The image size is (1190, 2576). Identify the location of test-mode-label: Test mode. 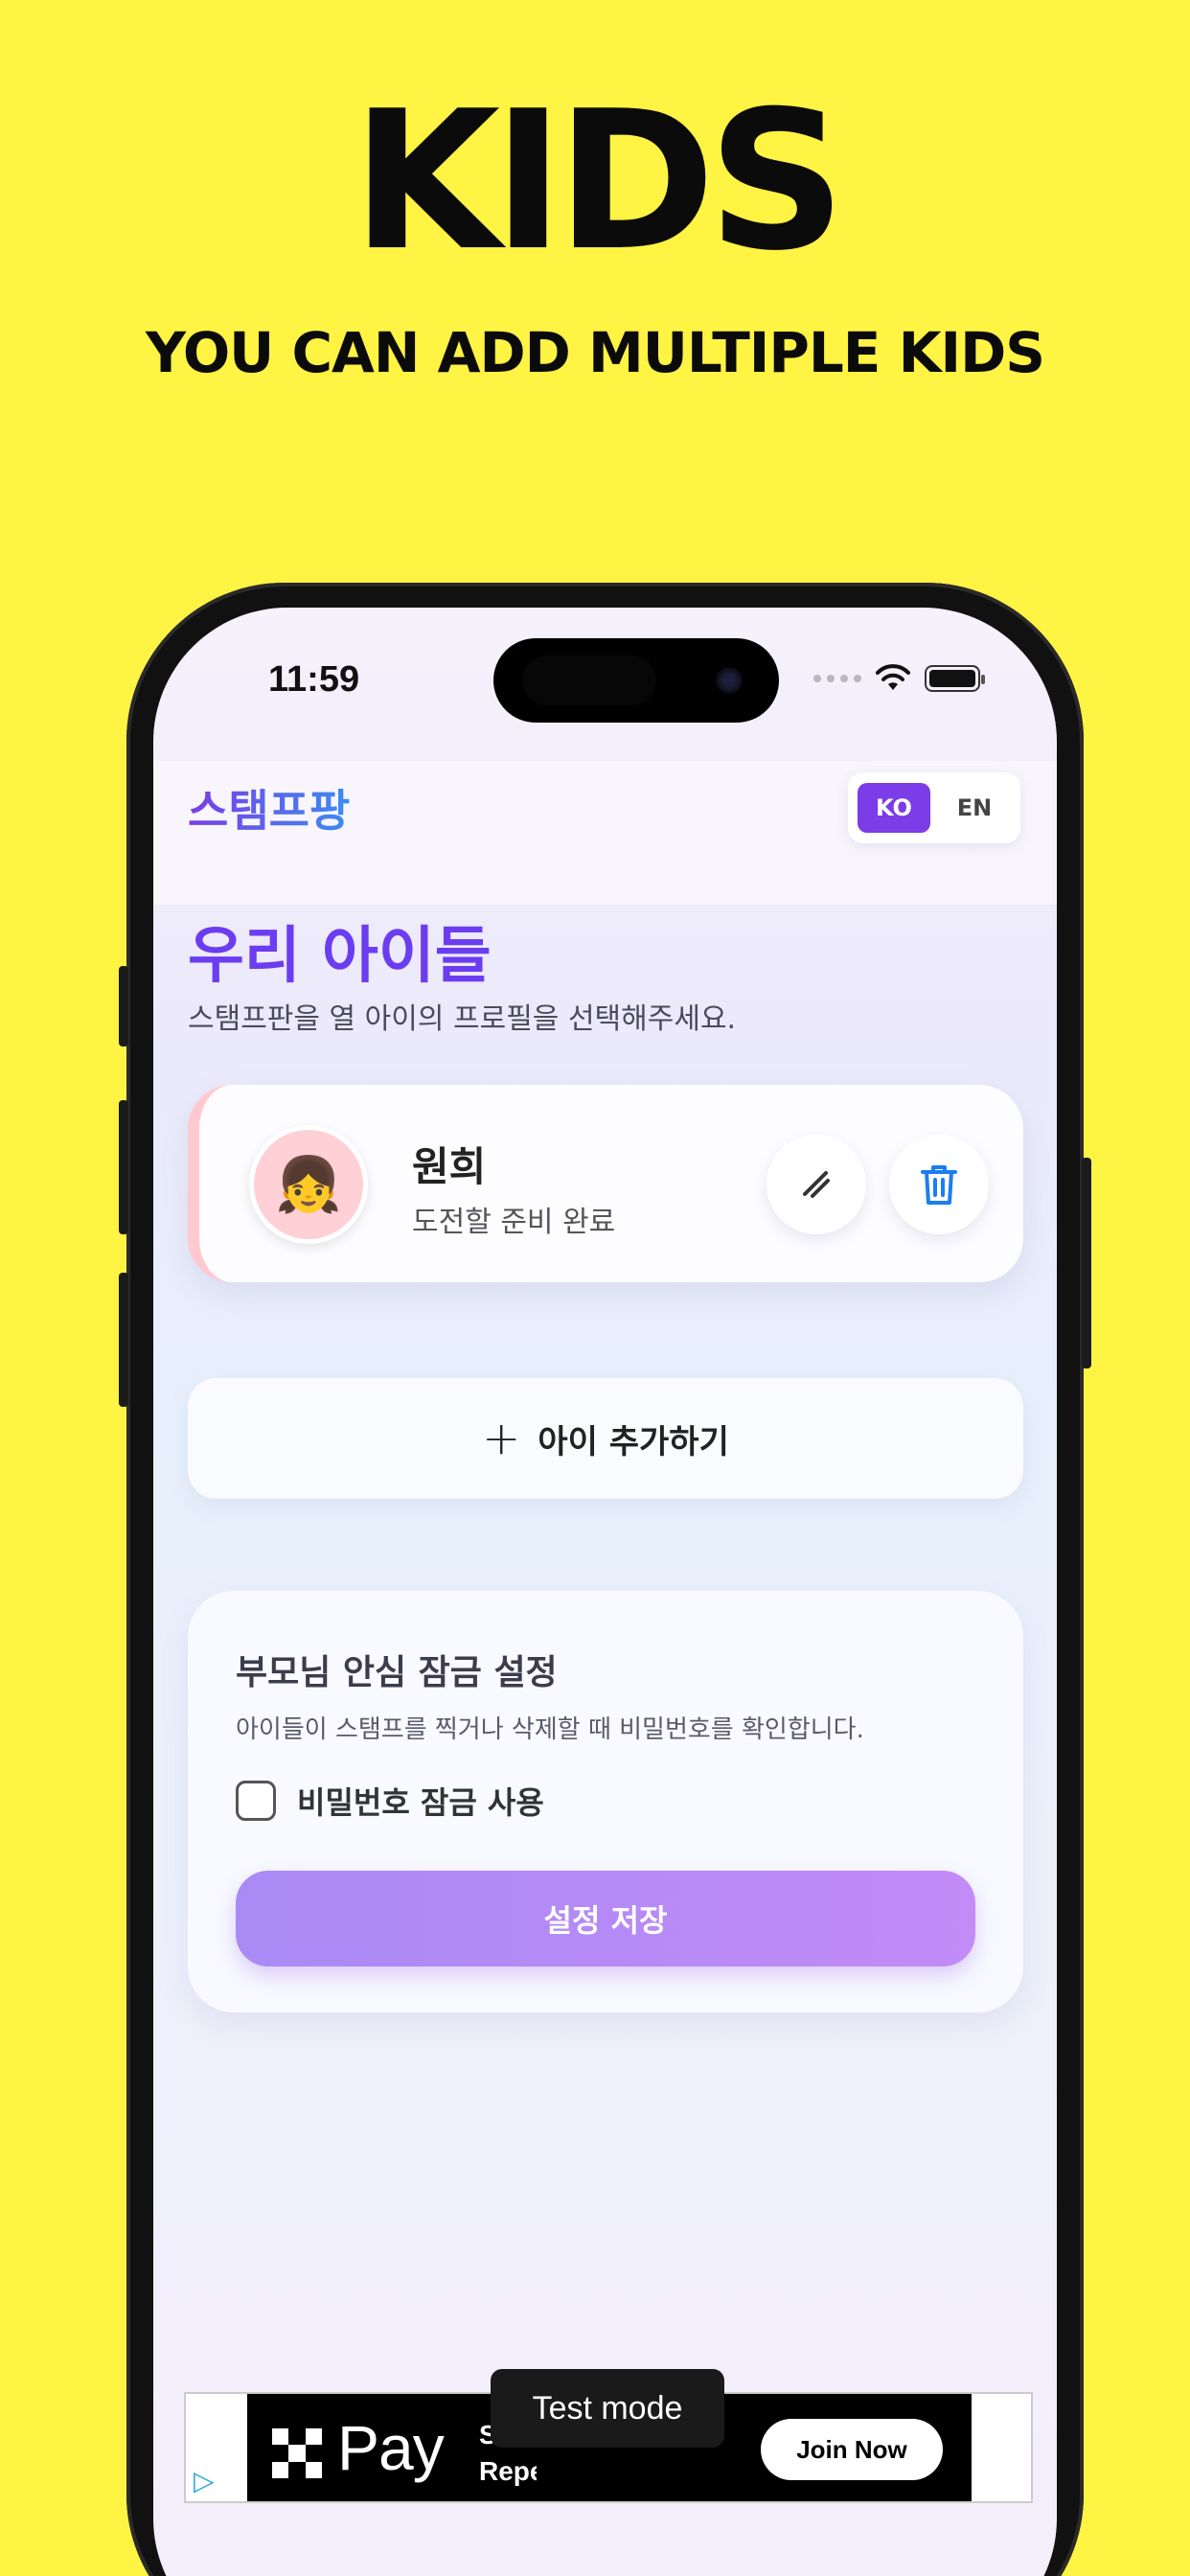
(607, 2408).